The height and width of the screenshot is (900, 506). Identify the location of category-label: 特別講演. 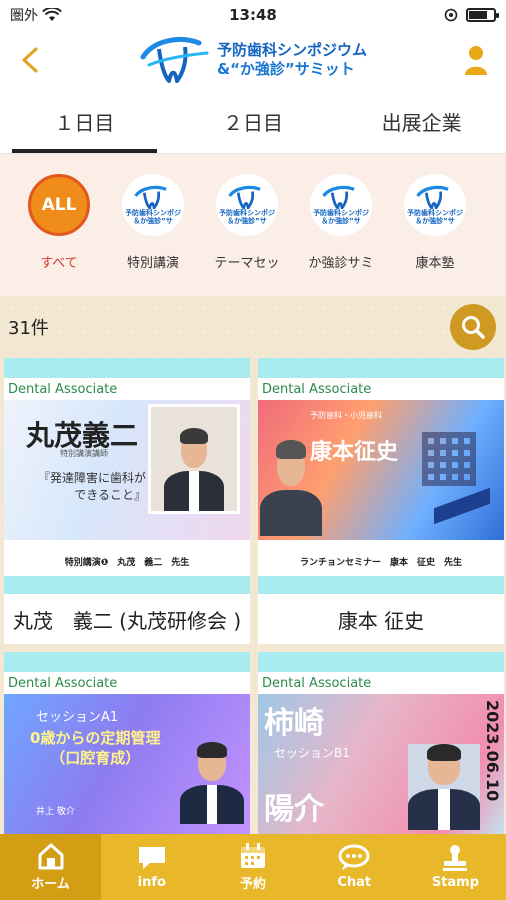
(152, 263).